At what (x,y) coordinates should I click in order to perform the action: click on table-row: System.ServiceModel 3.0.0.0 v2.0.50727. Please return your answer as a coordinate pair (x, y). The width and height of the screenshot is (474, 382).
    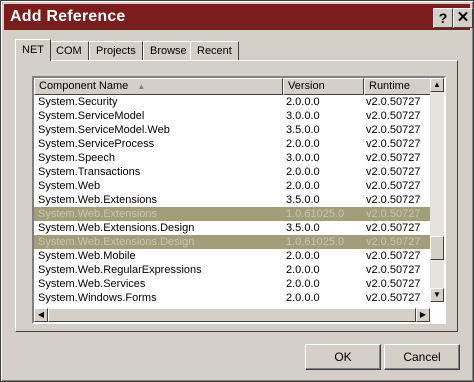
    Looking at the image, I should click on (232, 116).